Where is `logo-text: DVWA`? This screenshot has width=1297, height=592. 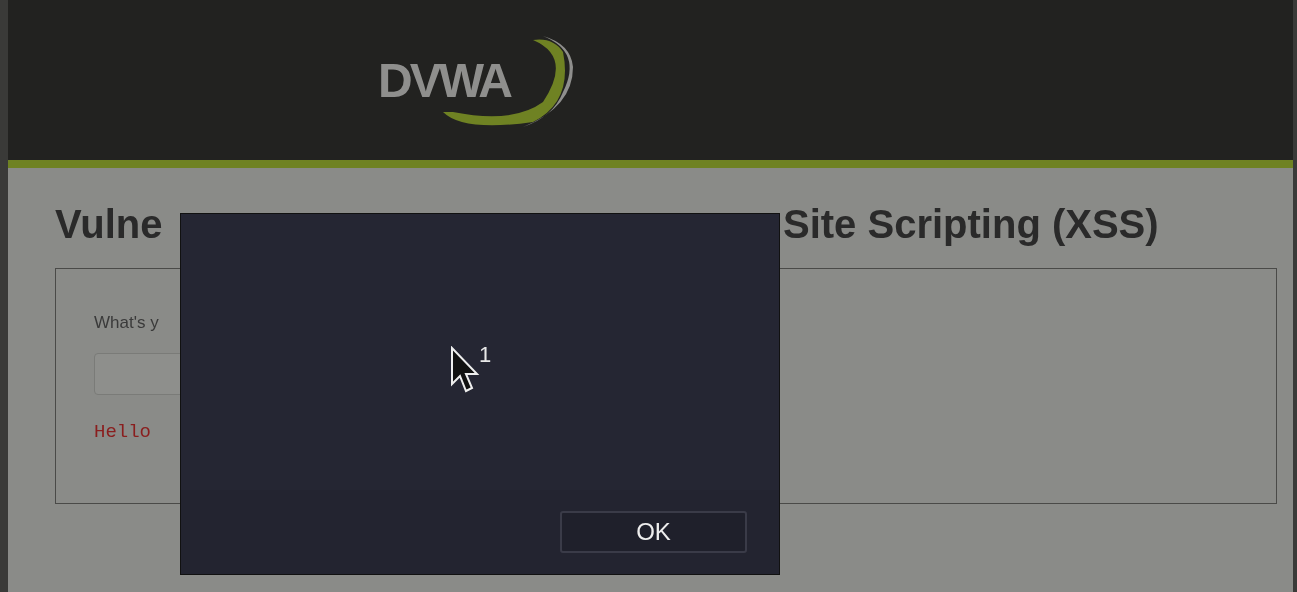 logo-text: DVWA is located at coordinates (444, 80).